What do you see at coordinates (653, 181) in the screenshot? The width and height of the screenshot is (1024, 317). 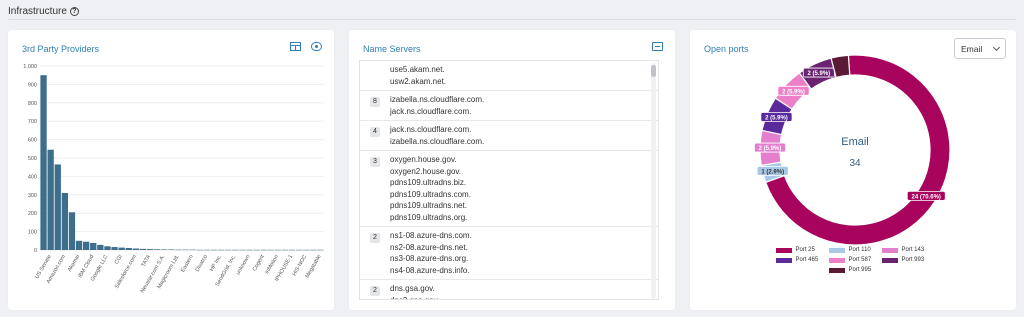 I see `scrollbar` at bounding box center [653, 181].